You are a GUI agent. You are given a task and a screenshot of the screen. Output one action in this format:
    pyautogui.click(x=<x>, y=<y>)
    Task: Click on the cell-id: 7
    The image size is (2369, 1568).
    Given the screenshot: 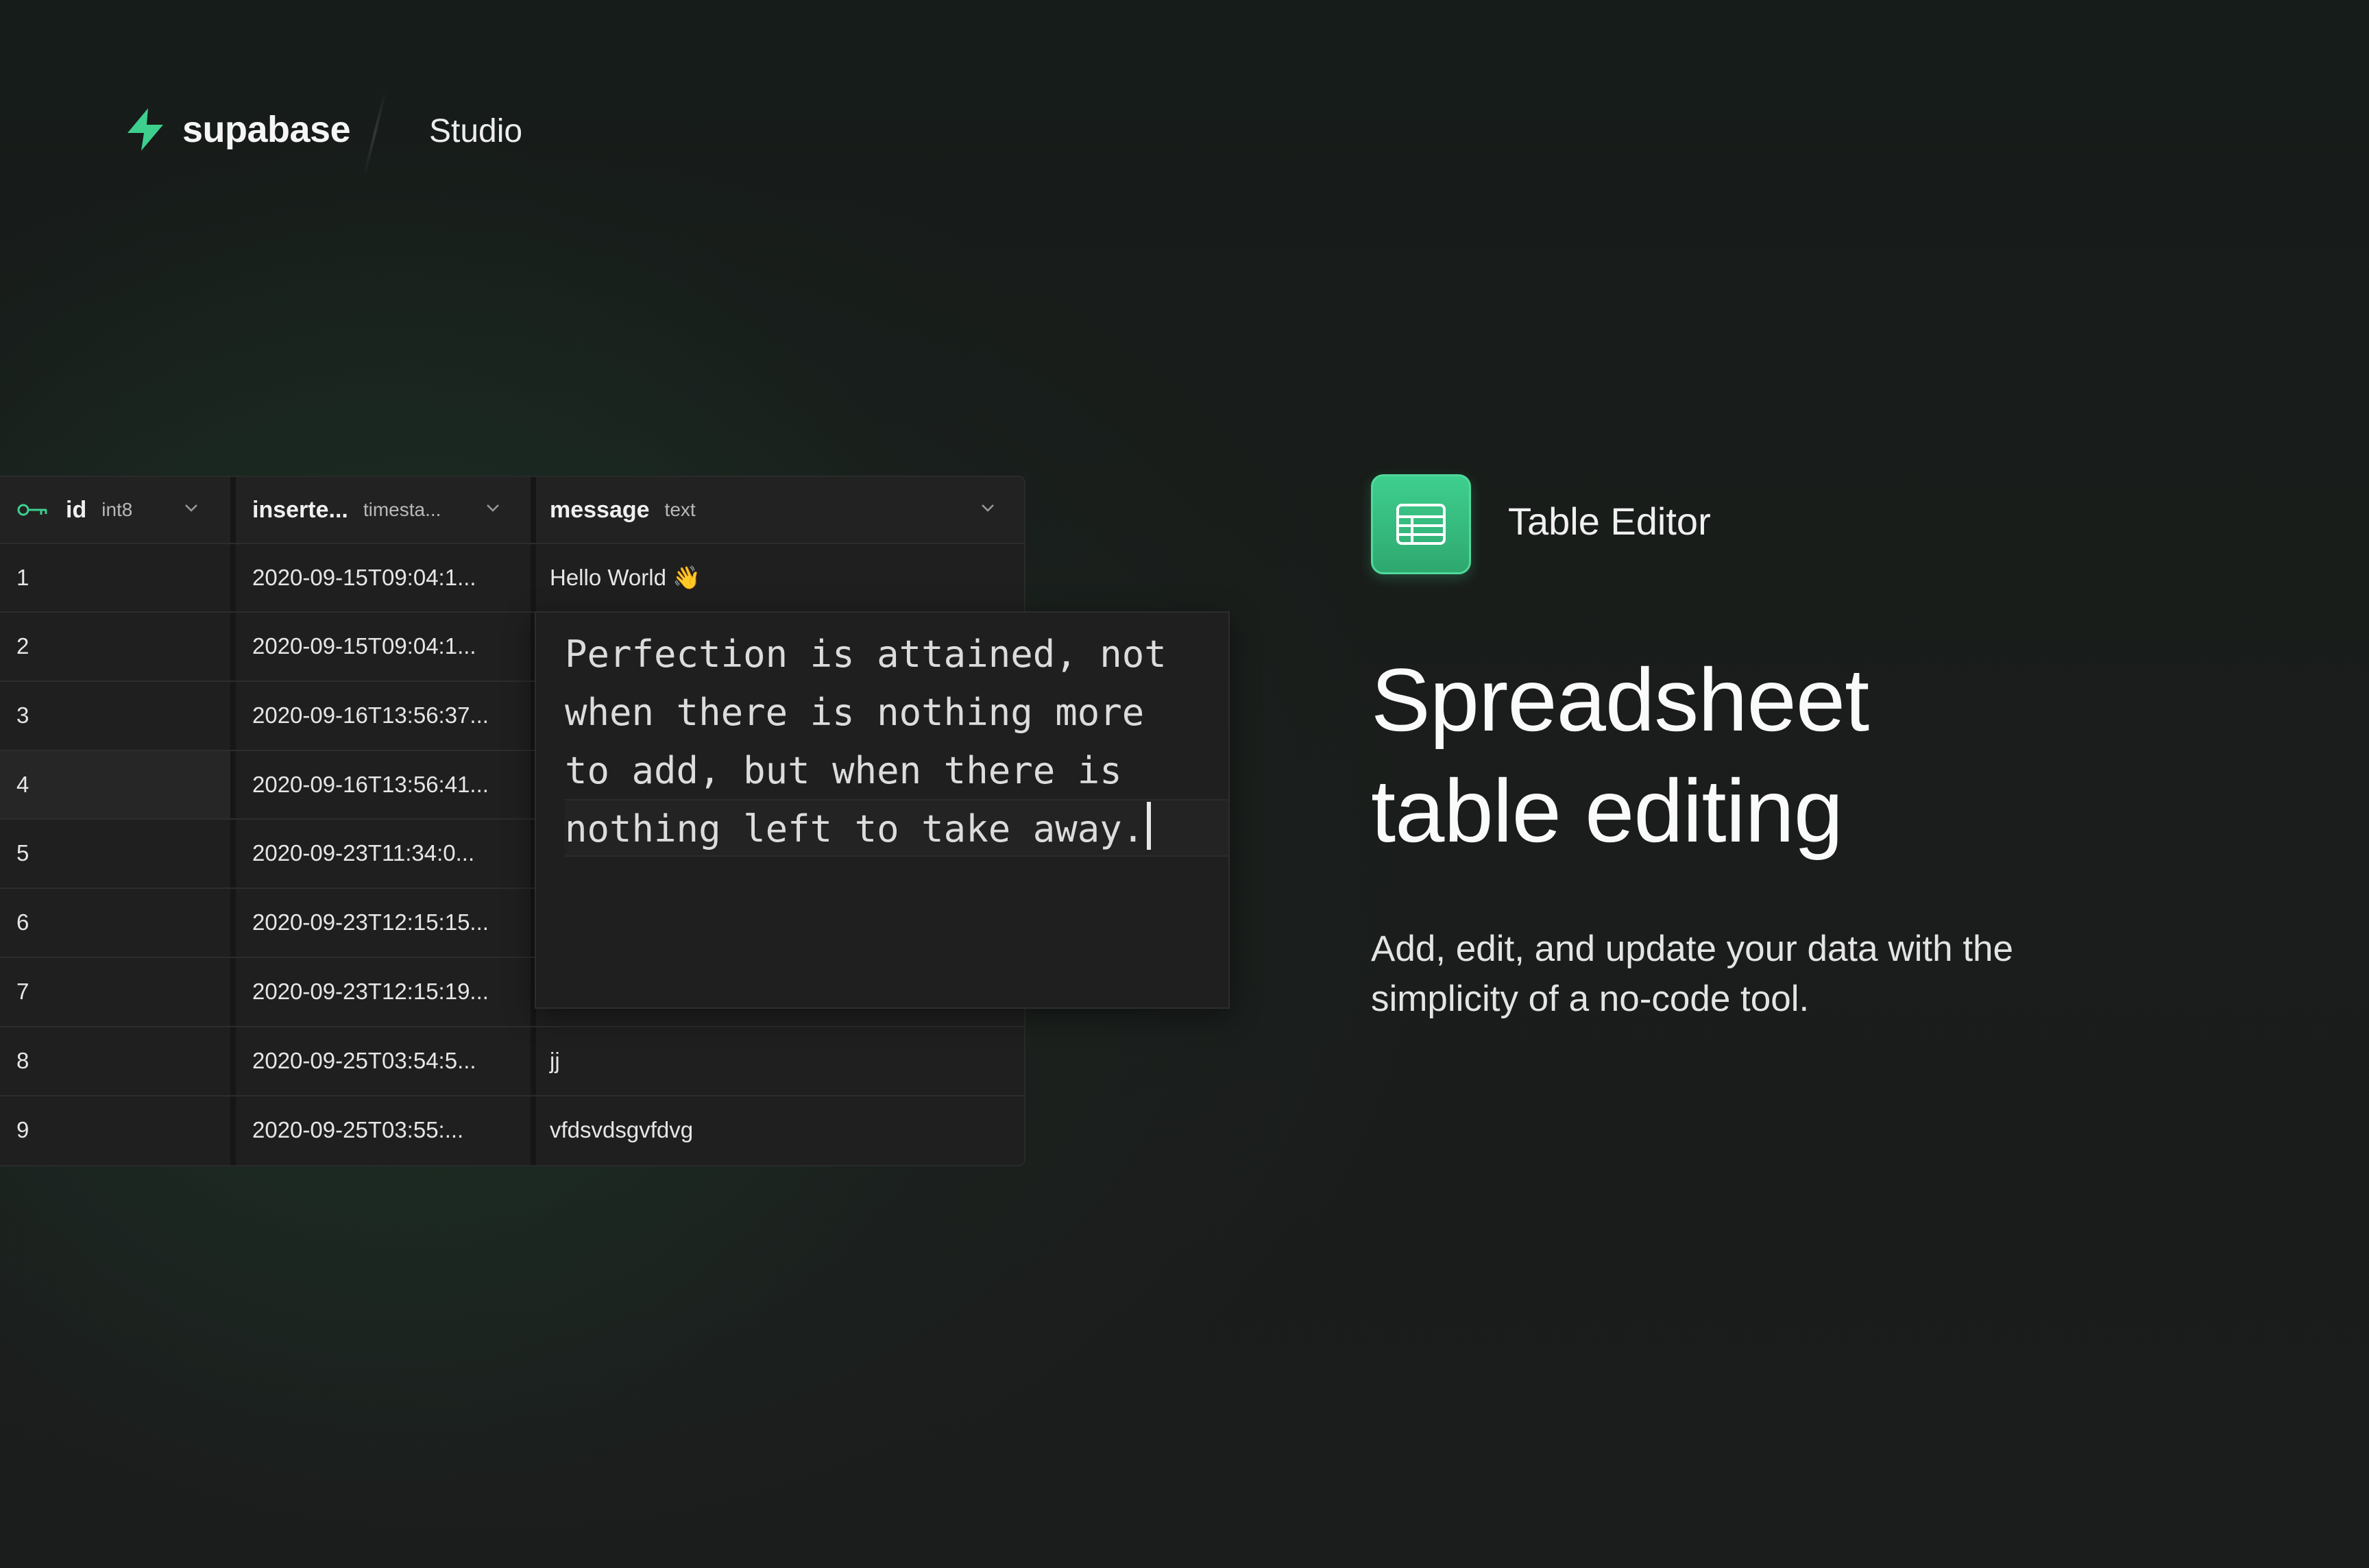 What is the action you would take?
    pyautogui.click(x=22, y=992)
    